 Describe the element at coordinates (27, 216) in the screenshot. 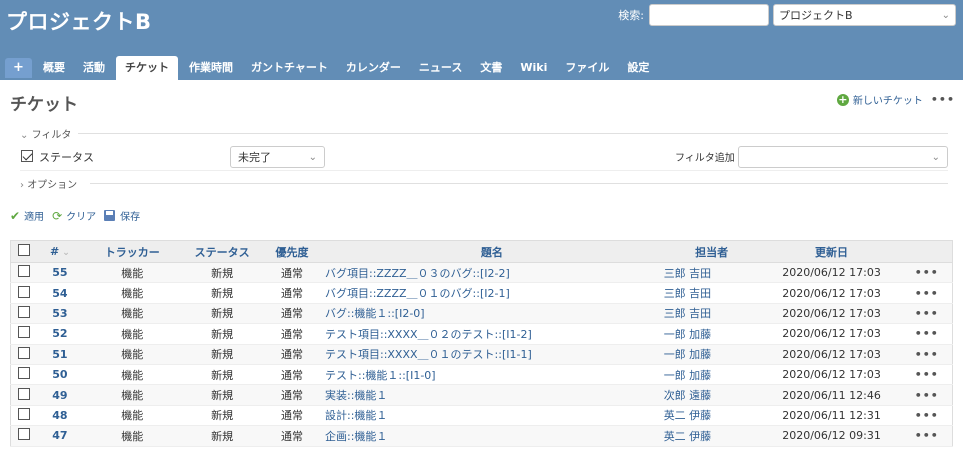

I see `apply-button: ✔ 適用` at that location.